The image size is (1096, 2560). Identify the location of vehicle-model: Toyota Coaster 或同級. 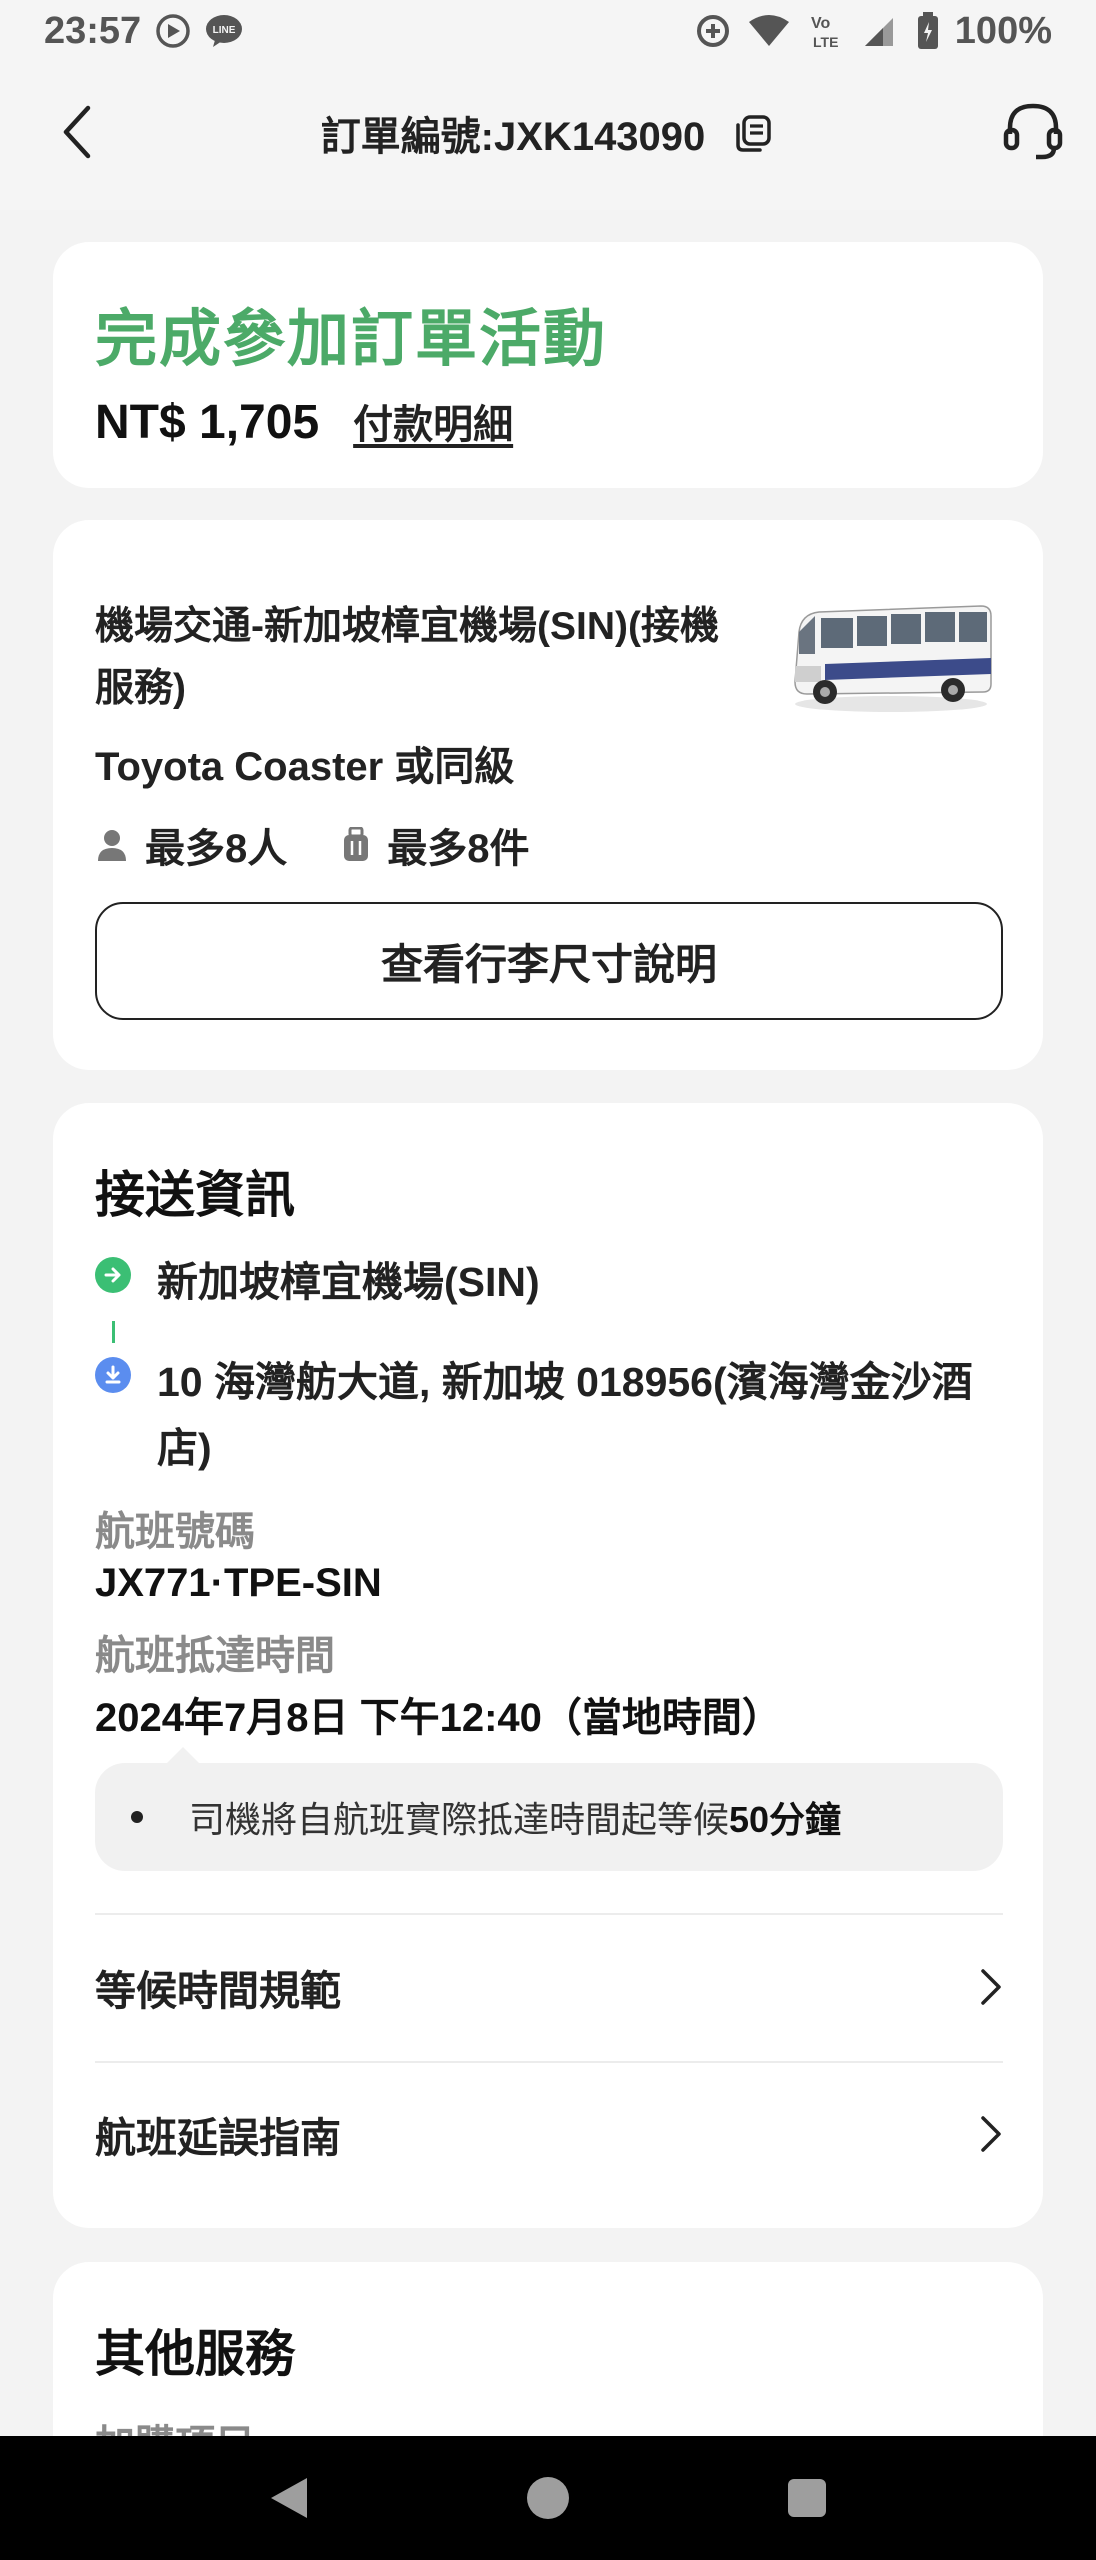
(305, 767).